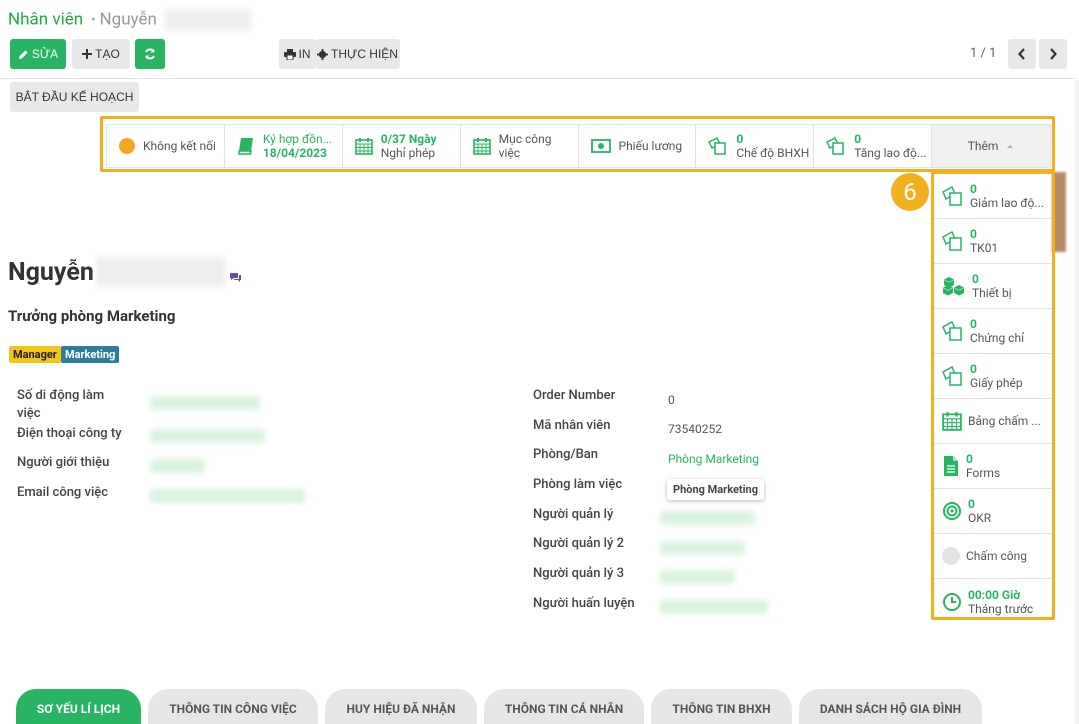 This screenshot has height=724, width=1079. Describe the element at coordinates (650, 146) in the screenshot. I see `payslip-label: Phiếu lương` at that location.